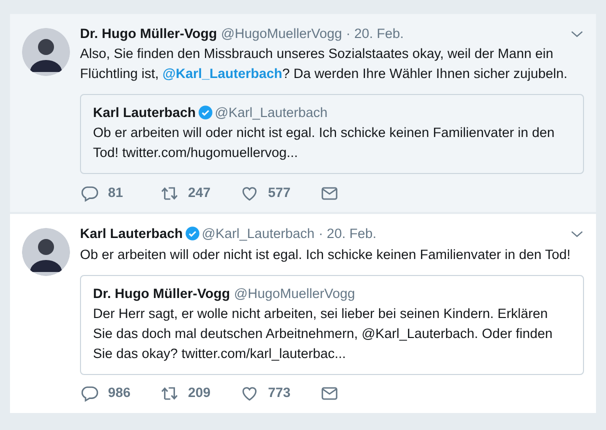 This screenshot has width=606, height=430. What do you see at coordinates (279, 393) in the screenshot?
I see `like-count: 773` at bounding box center [279, 393].